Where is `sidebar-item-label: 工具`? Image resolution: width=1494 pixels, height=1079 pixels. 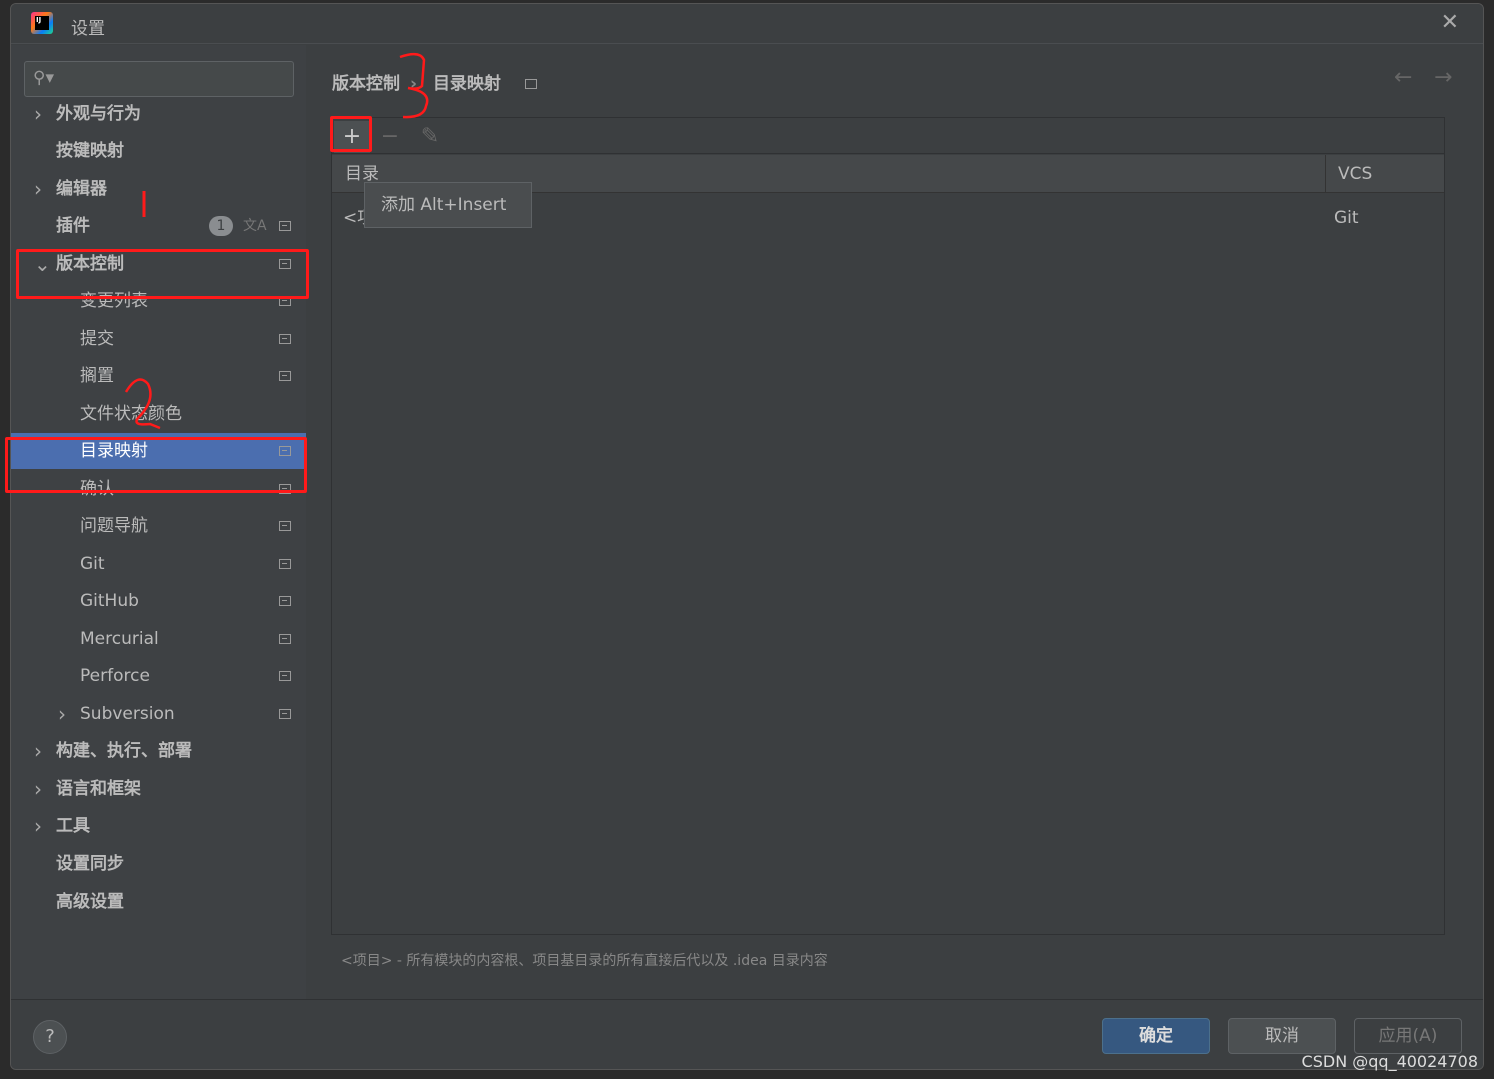
sidebar-item-label: 工具 is located at coordinates (73, 826).